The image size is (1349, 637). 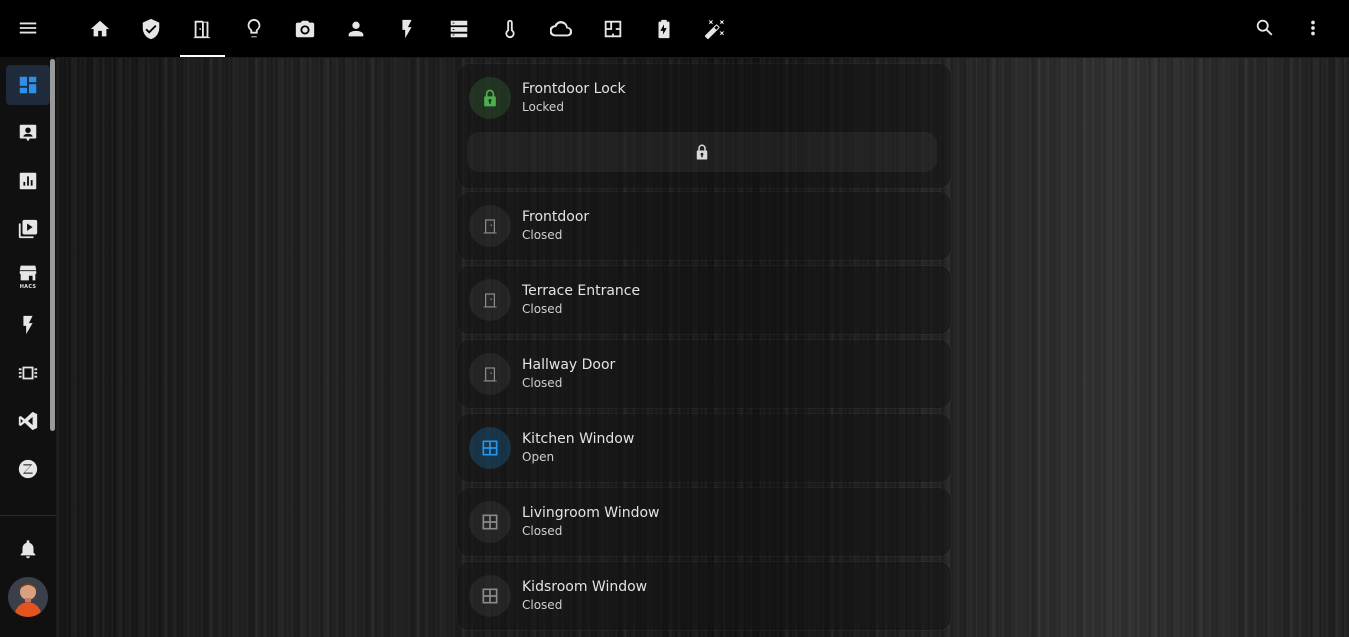 I want to click on memory-chip-icon, so click(x=28, y=373).